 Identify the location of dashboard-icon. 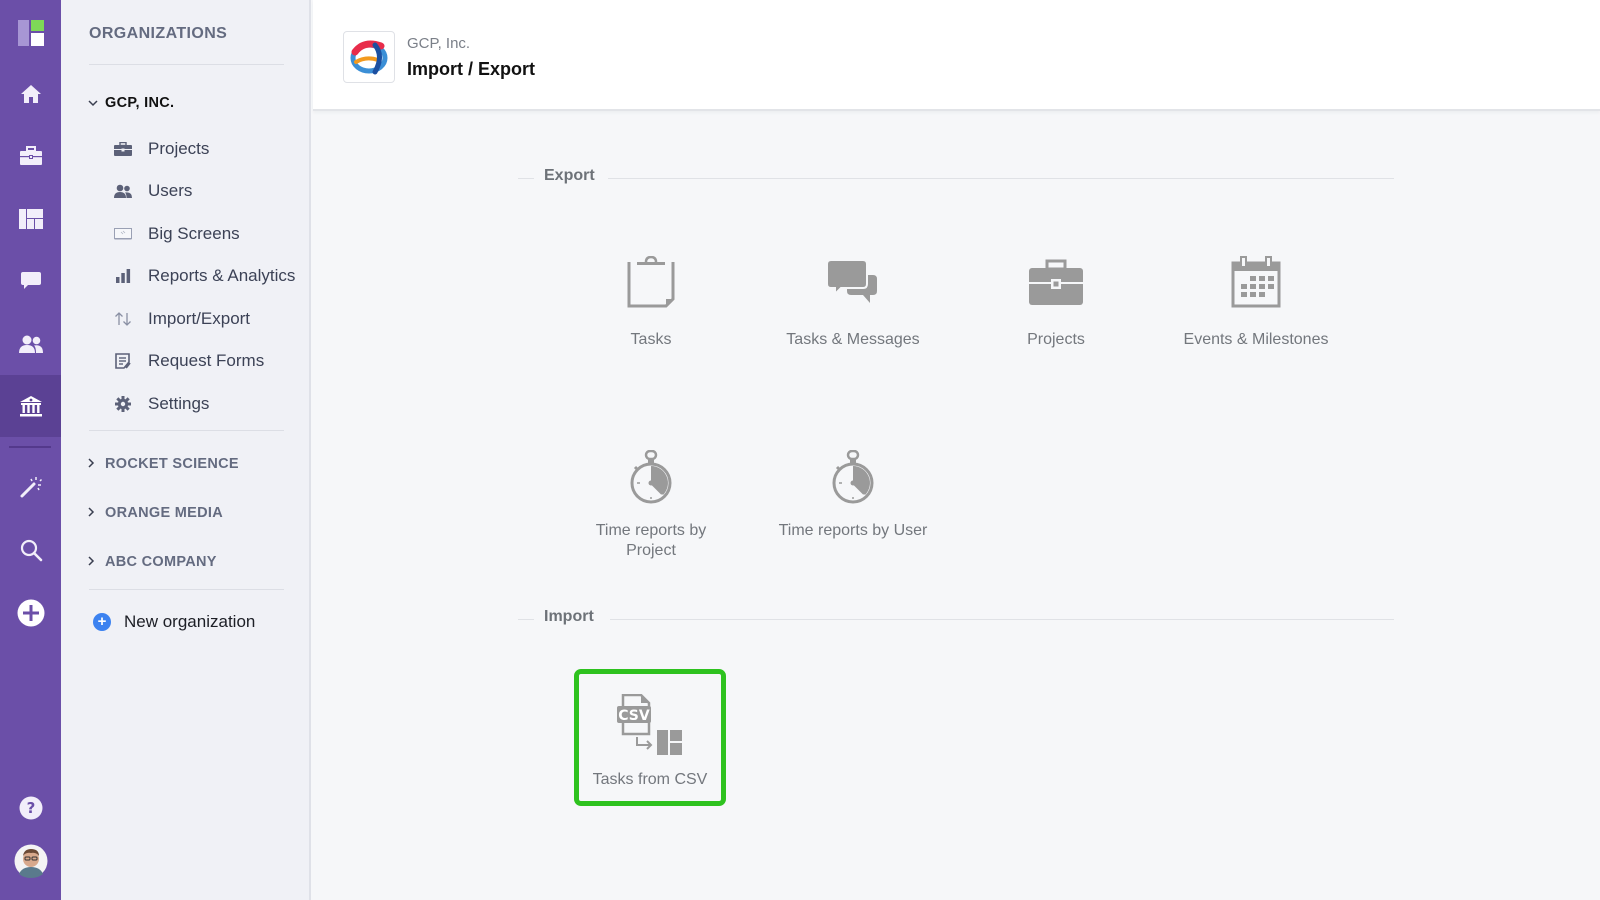
(30, 219).